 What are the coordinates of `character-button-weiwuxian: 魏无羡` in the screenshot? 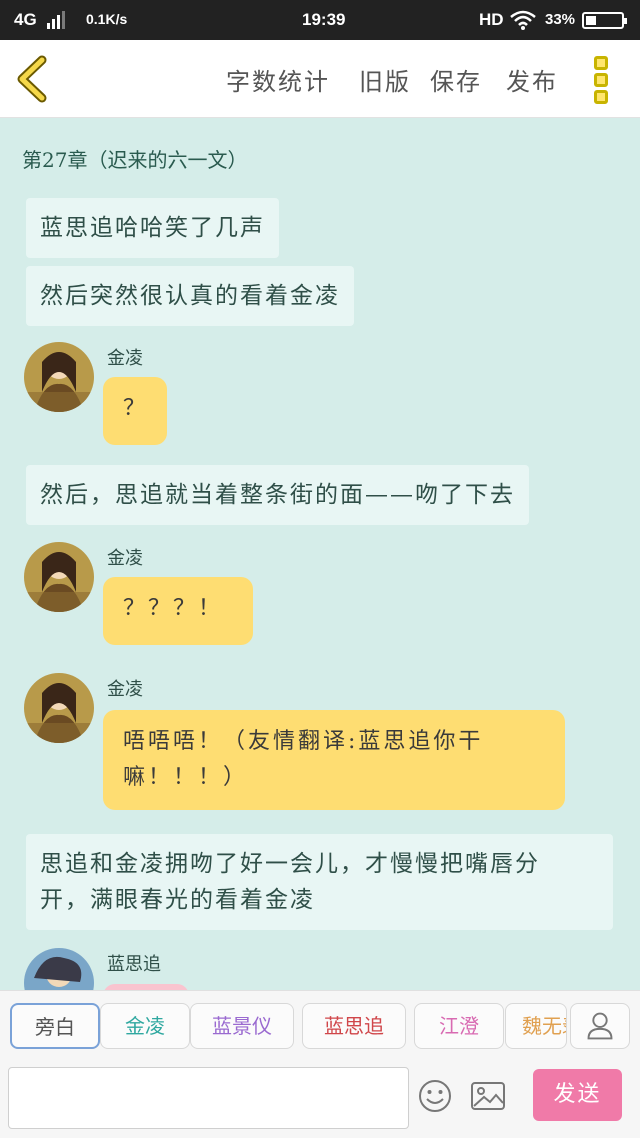 It's located at (536, 1026).